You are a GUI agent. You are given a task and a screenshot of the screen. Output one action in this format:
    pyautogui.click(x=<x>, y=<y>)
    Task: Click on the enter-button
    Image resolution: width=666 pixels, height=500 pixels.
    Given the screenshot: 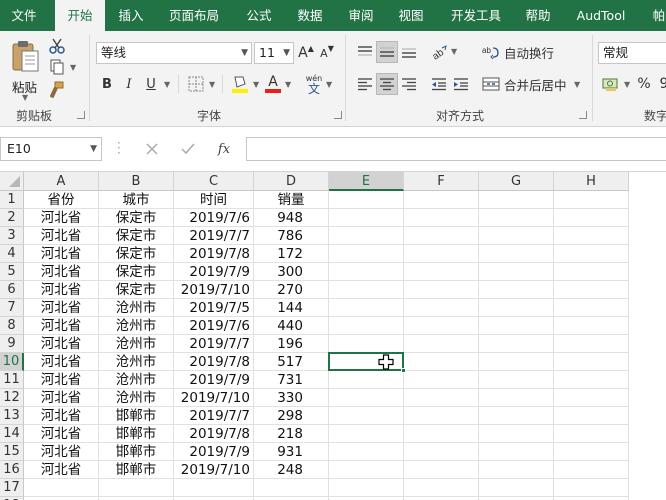 What is the action you would take?
    pyautogui.click(x=188, y=149)
    